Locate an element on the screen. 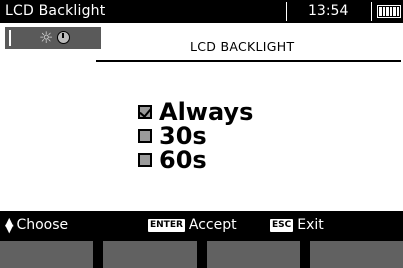 This screenshot has width=403, height=268. accept-hint: ENTER Accept is located at coordinates (192, 225).